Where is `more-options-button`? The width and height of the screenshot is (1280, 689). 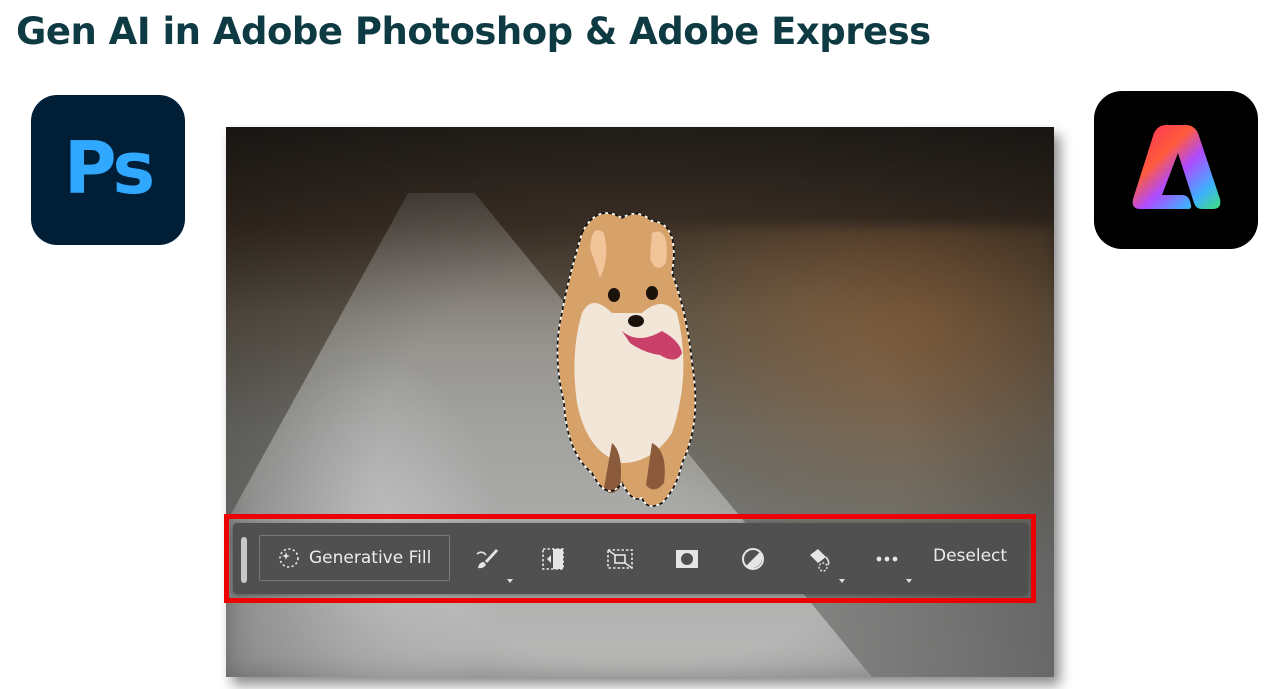
more-options-button is located at coordinates (887, 559).